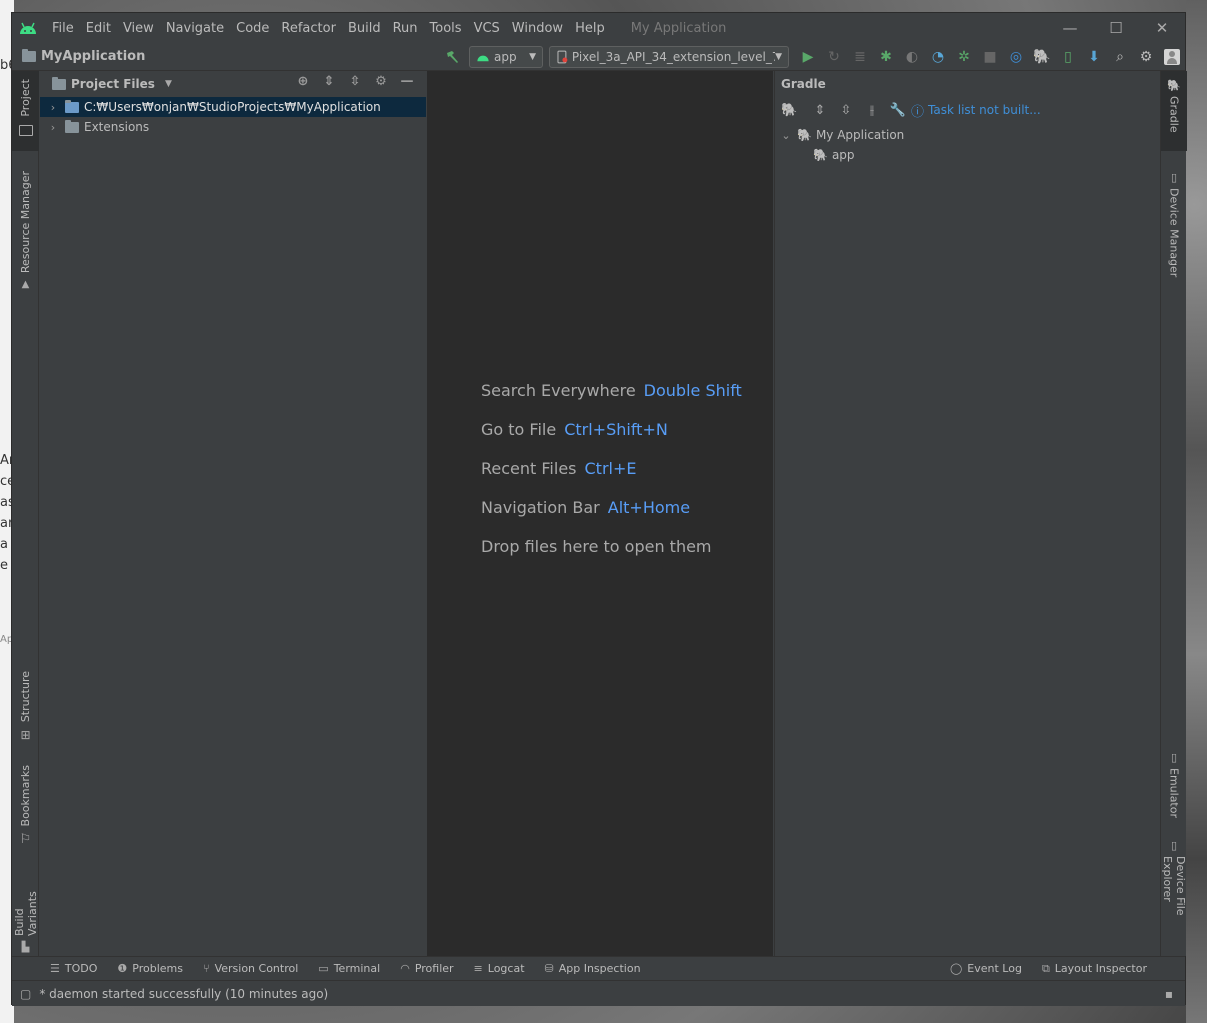 This screenshot has height=1023, width=1207. Describe the element at coordinates (73, 968) in the screenshot. I see `tool-todo: ☰ TODO` at that location.